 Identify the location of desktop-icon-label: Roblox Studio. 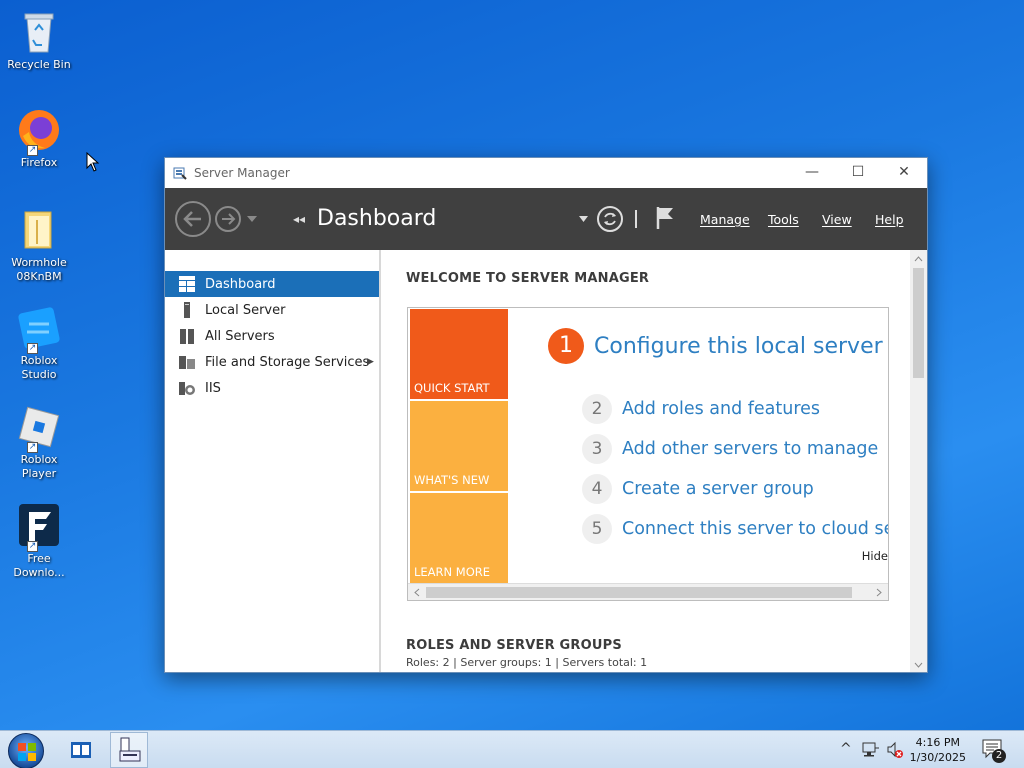
(39, 367).